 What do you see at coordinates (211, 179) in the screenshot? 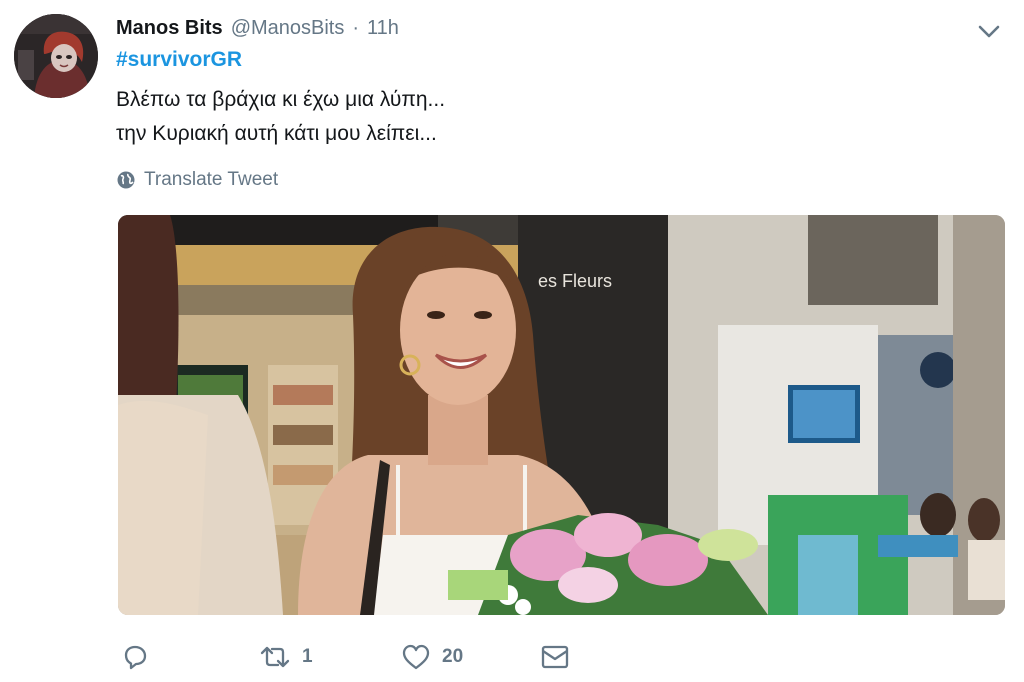
I see `translate-label: Translate Tweet` at bounding box center [211, 179].